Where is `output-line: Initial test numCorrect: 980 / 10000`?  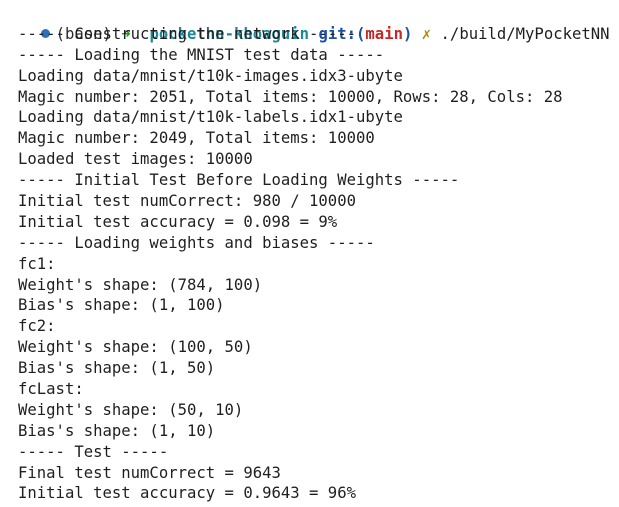
output-line: Initial test numCorrect: 980 / 10000 is located at coordinates (187, 201).